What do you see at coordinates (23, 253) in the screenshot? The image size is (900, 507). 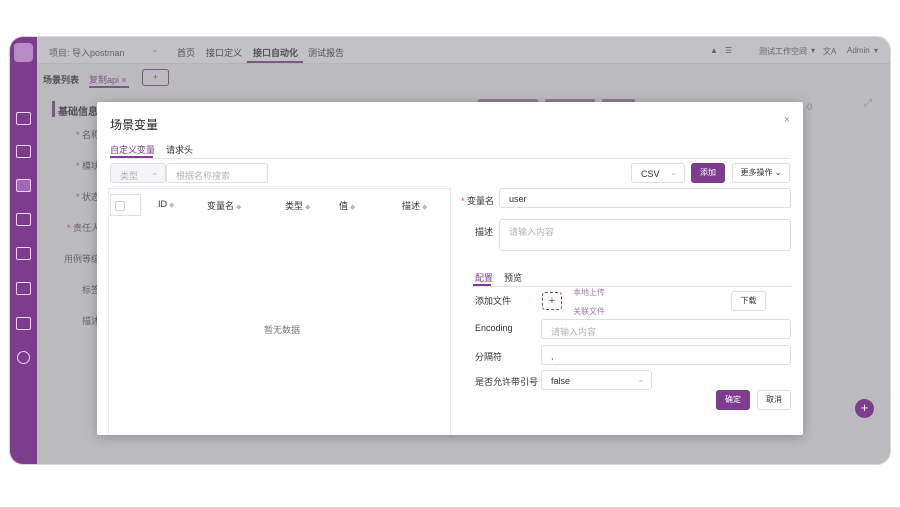 I see `performance-icon` at bounding box center [23, 253].